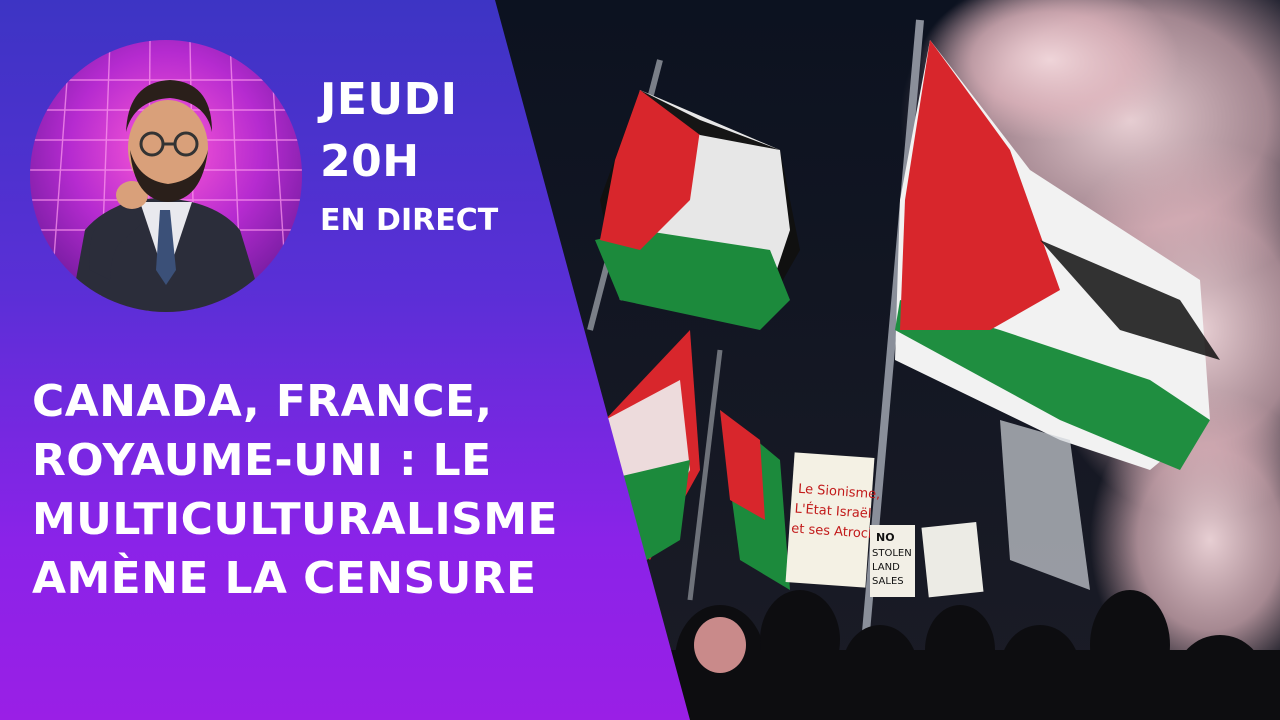  I want to click on broadcast-schedule: JEUDI 20H EN DIRECT, so click(409, 157).